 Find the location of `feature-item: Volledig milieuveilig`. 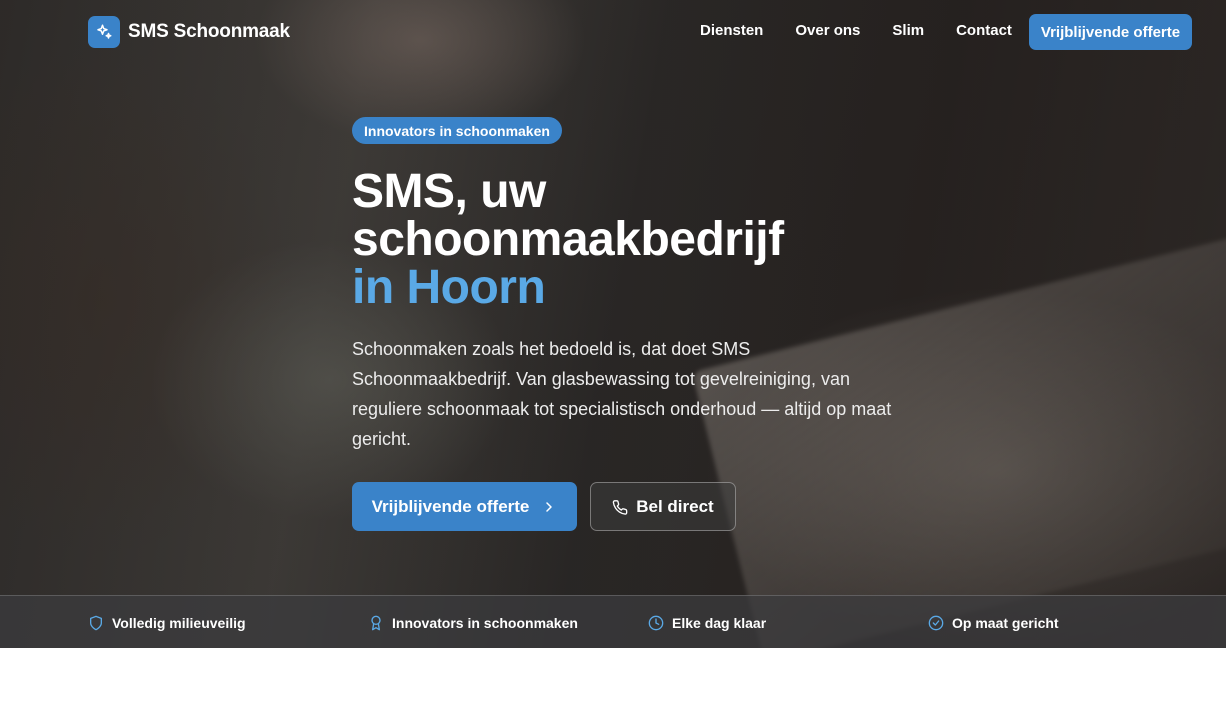

feature-item: Volledig milieuveilig is located at coordinates (167, 622).